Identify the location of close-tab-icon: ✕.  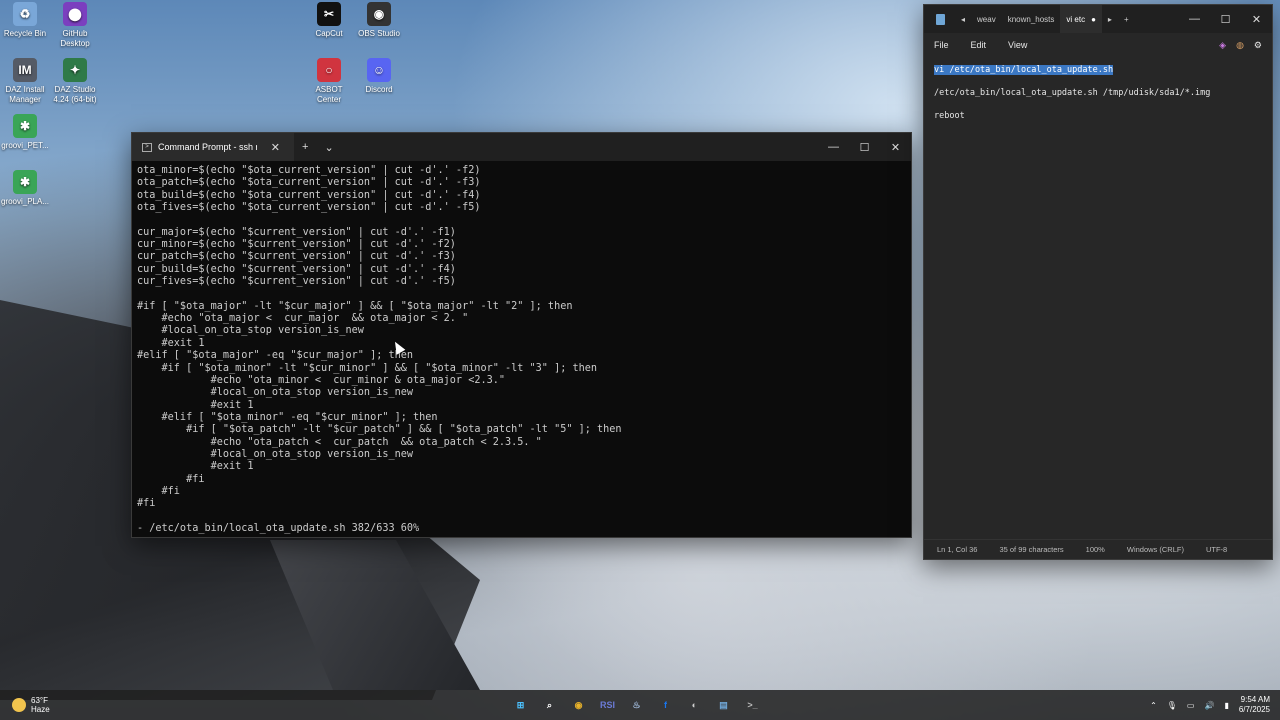
(275, 147).